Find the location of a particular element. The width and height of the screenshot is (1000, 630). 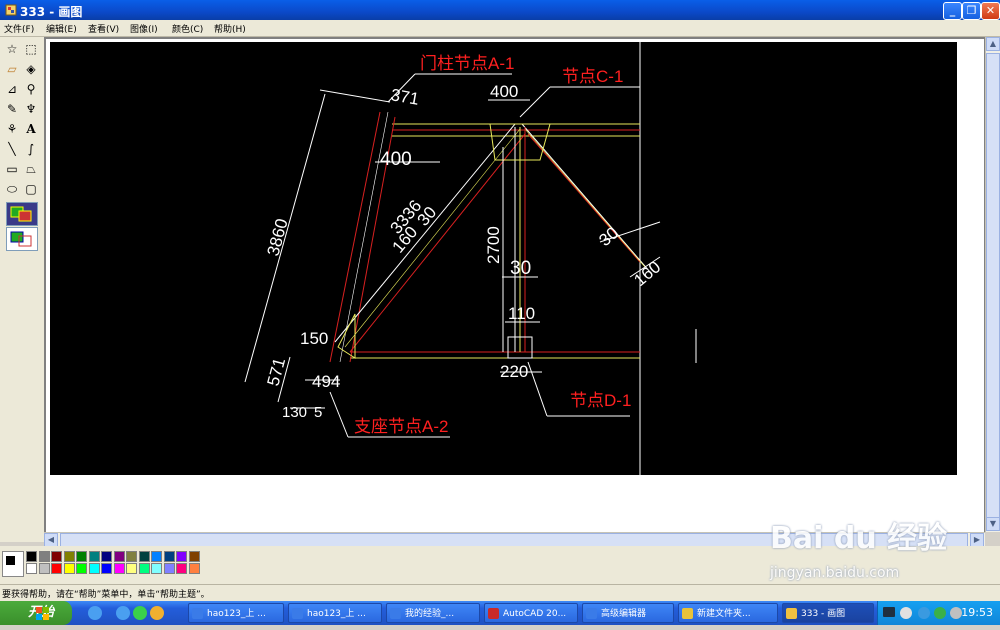

eyedropper-tool: ⊿ is located at coordinates (12, 89).